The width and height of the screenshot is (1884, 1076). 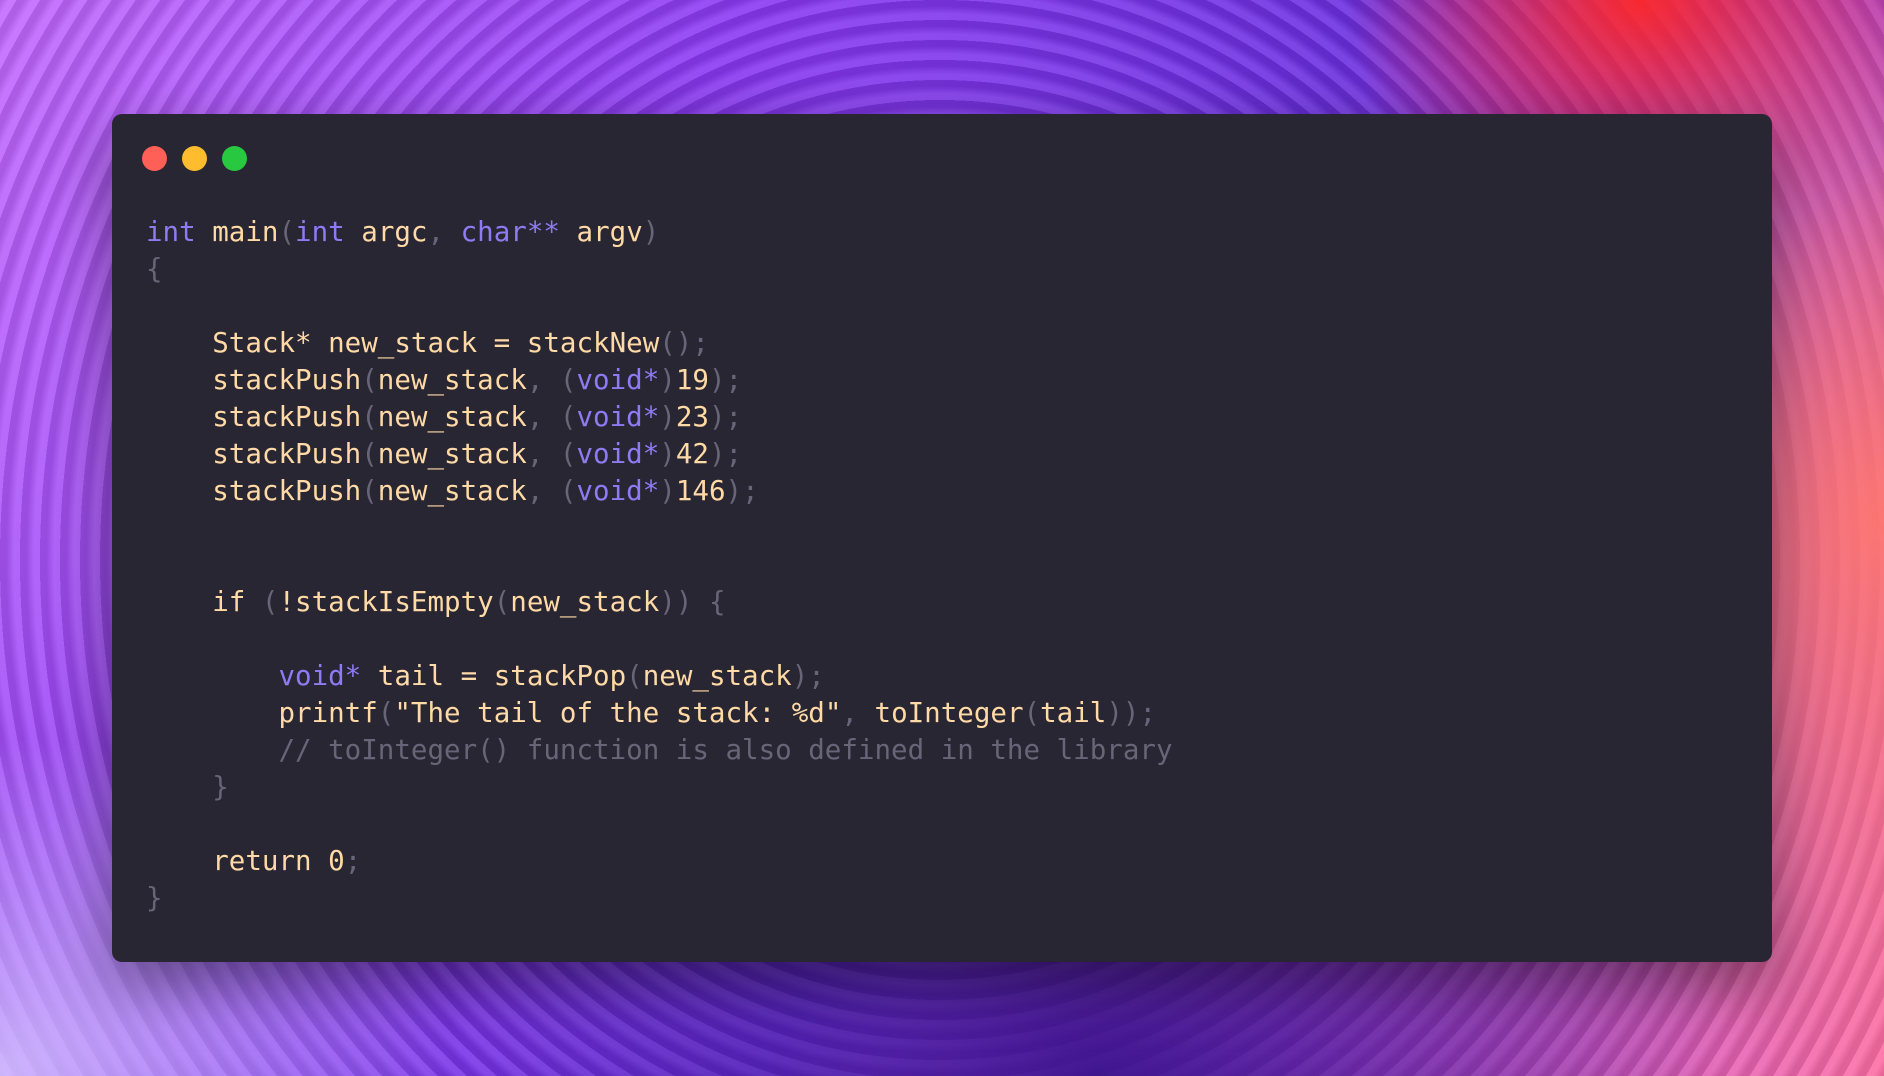 What do you see at coordinates (659, 269) in the screenshot?
I see `code-line: {` at bounding box center [659, 269].